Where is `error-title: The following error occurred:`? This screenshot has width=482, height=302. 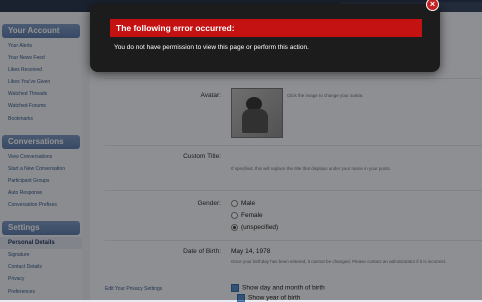 error-title: The following error occurred: is located at coordinates (266, 28).